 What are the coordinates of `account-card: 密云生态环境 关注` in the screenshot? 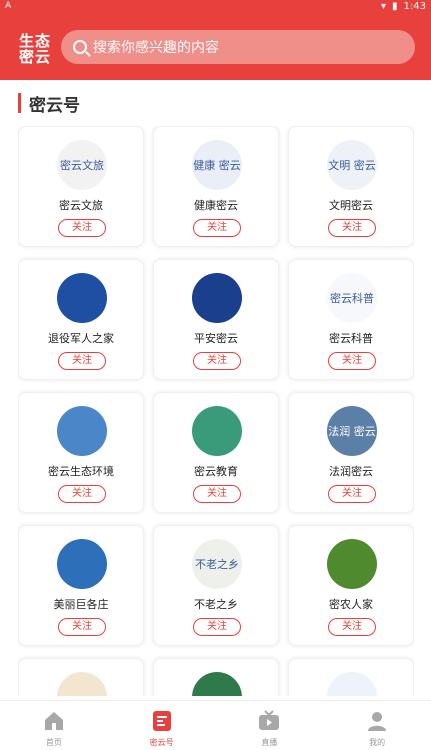 It's located at (81, 452).